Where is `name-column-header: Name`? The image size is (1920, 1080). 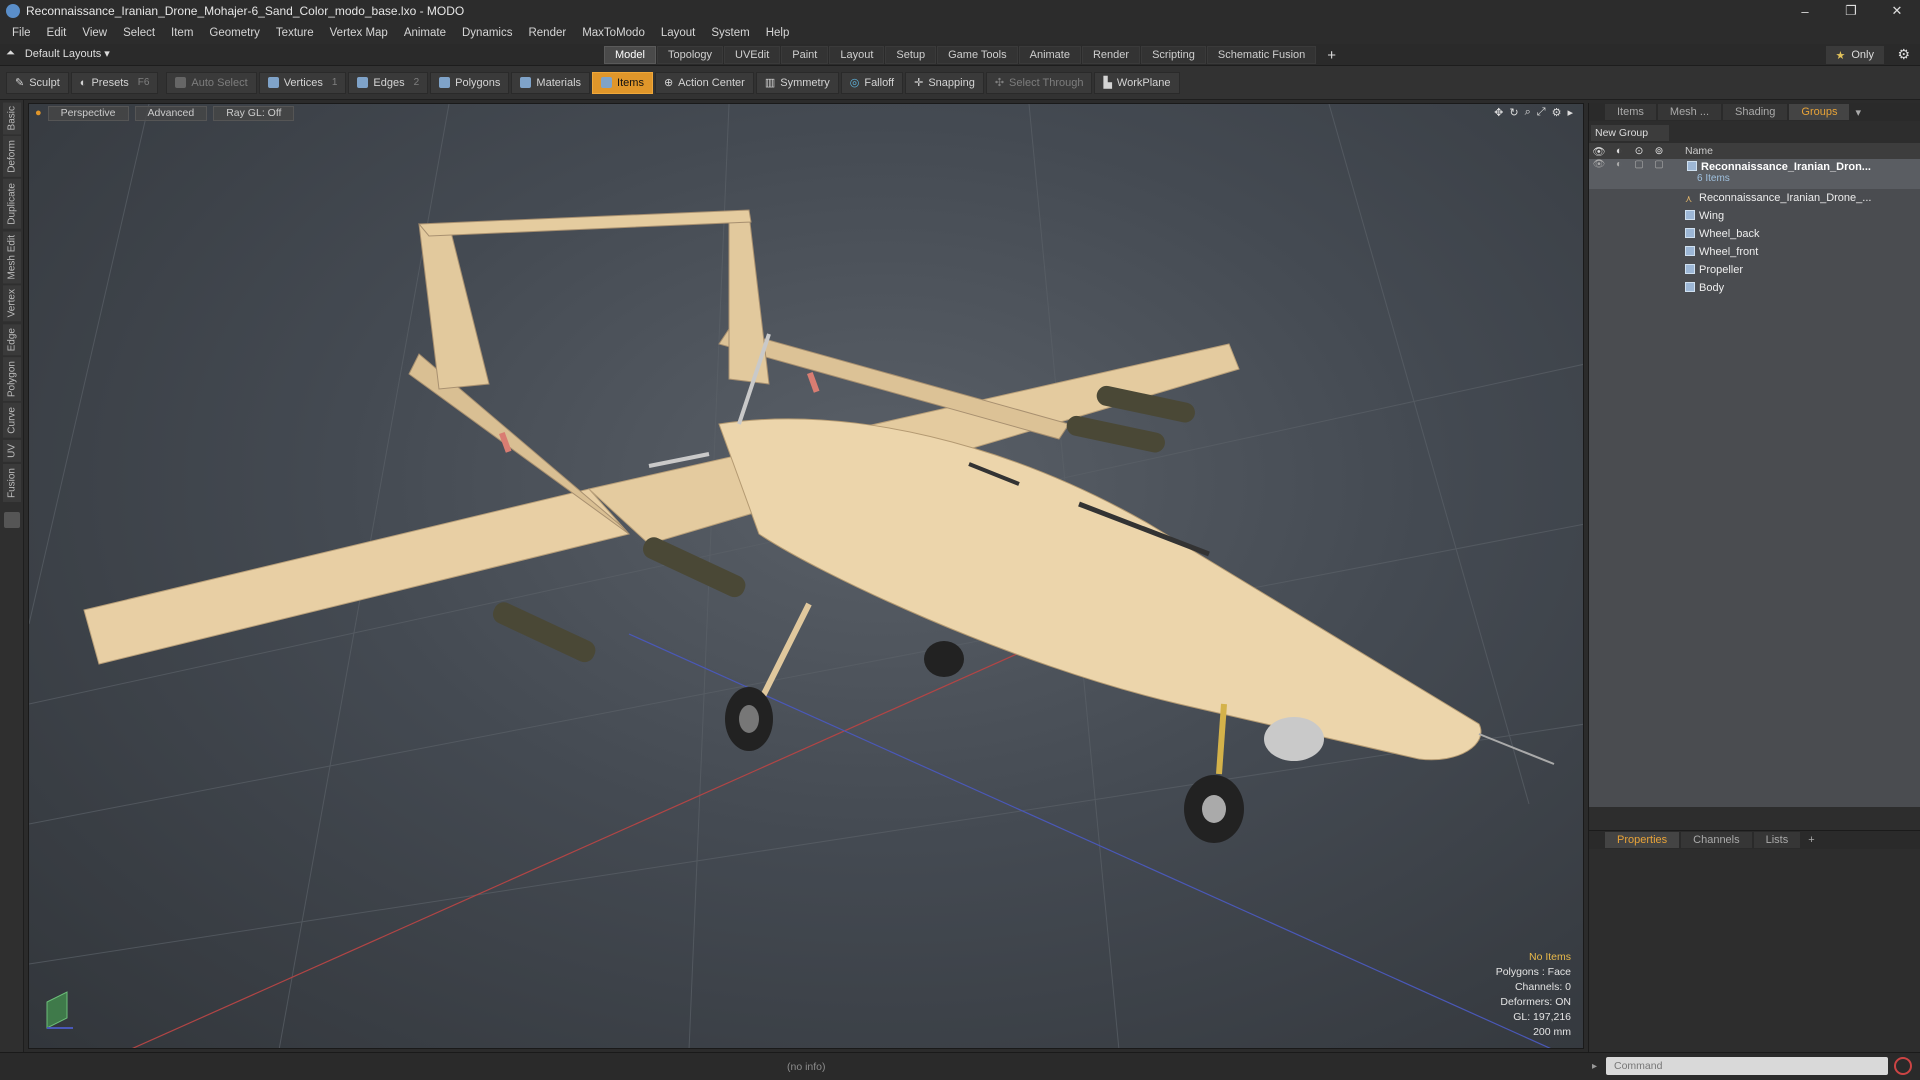 name-column-header: Name is located at coordinates (1699, 151).